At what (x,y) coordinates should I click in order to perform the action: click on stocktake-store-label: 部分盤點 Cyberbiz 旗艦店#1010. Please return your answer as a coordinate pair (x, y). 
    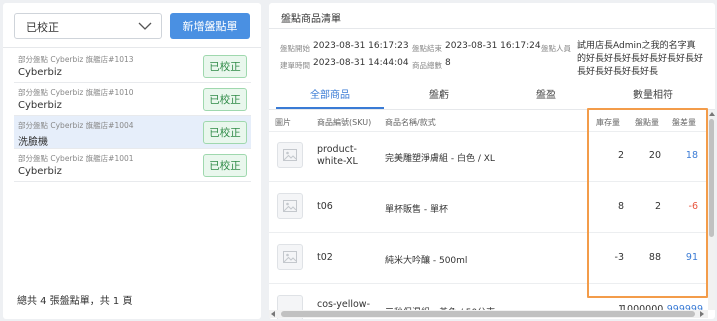
    Looking at the image, I should click on (76, 92).